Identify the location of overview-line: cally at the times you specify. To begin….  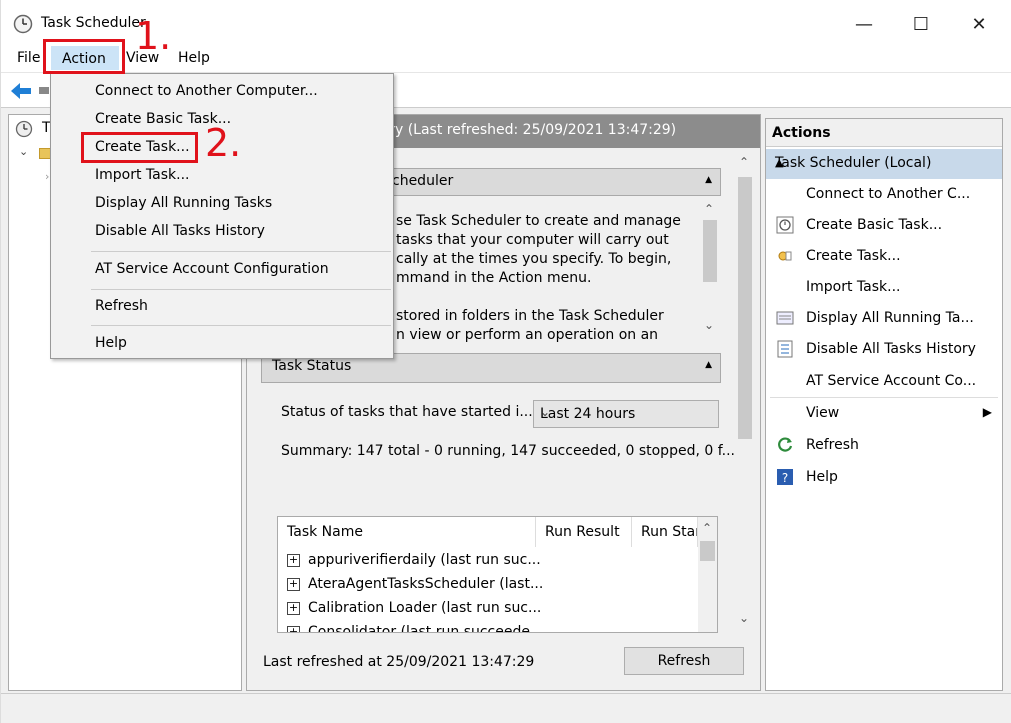
(534, 259).